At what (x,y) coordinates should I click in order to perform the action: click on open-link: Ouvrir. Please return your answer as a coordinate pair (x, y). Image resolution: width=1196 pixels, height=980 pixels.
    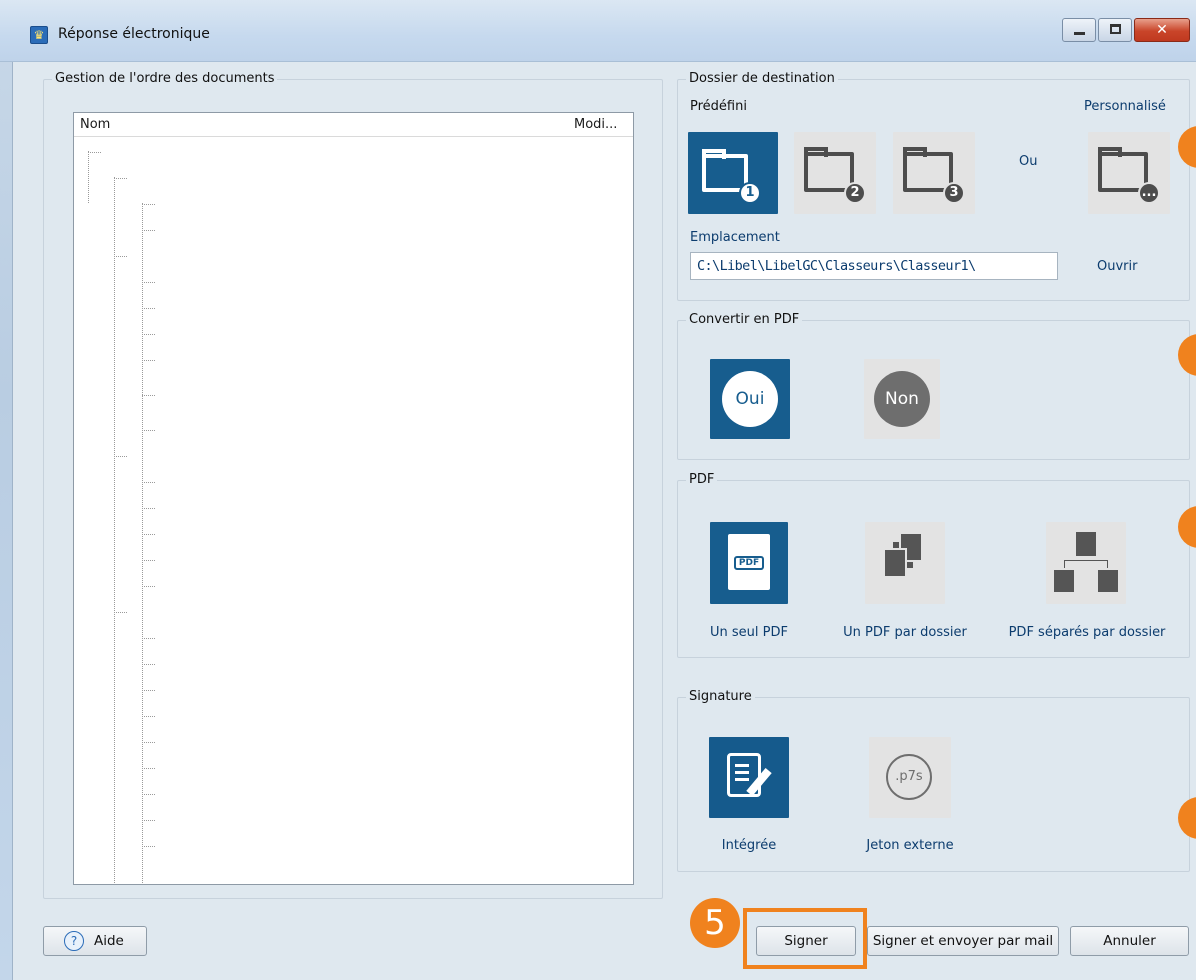
    Looking at the image, I should click on (1117, 266).